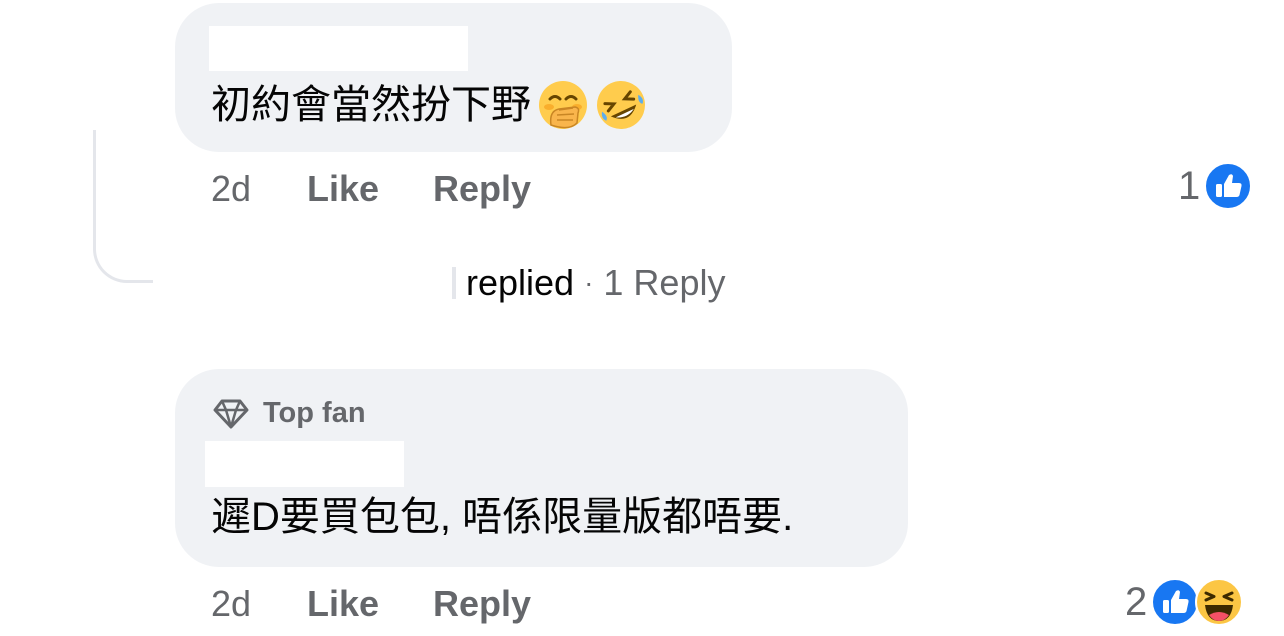 The image size is (1284, 636). I want to click on reaction-count: 2, so click(1136, 601).